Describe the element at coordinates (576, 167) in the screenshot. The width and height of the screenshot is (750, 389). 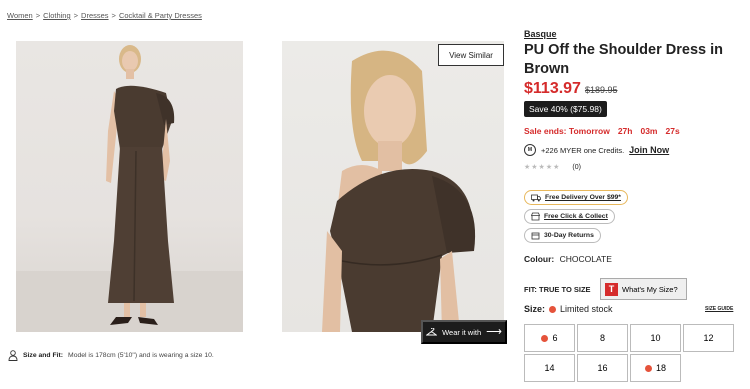
I see `review-count: (0)` at that location.